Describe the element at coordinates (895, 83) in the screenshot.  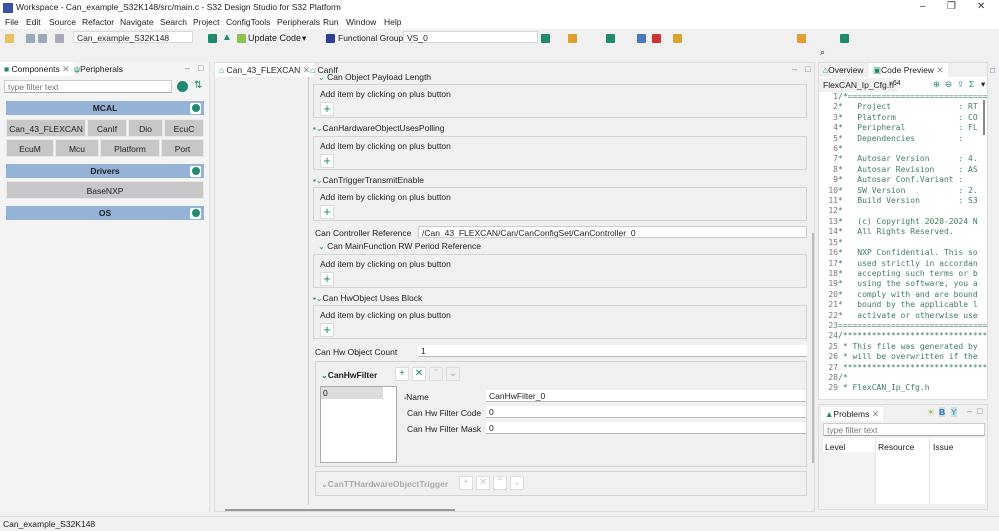
I see `more-tabs: »64` at that location.